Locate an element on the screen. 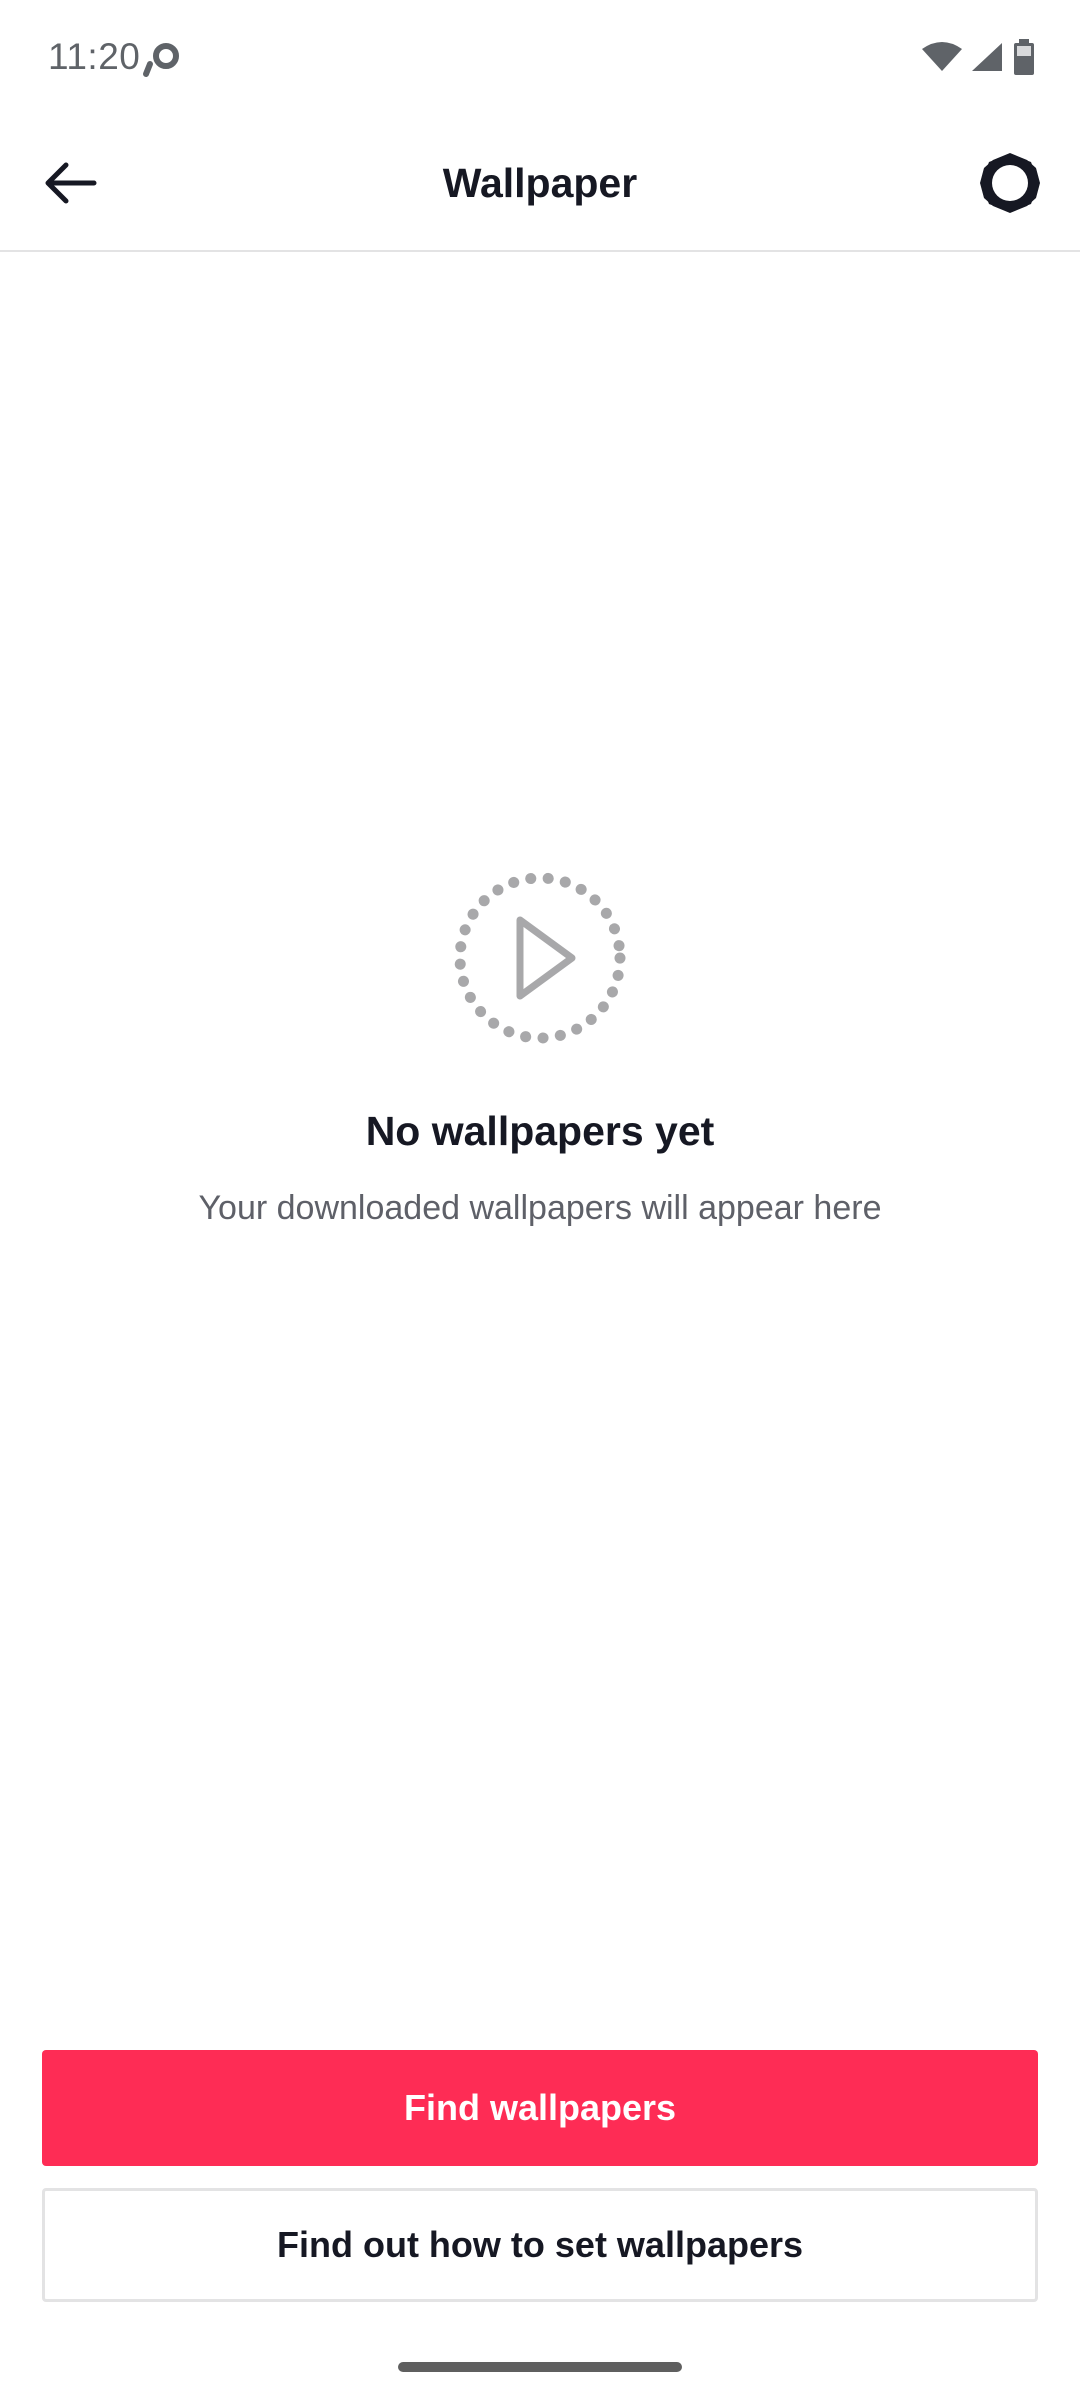 This screenshot has width=1080, height=2400. empty-state-title: No wallpapers yet is located at coordinates (540, 1131).